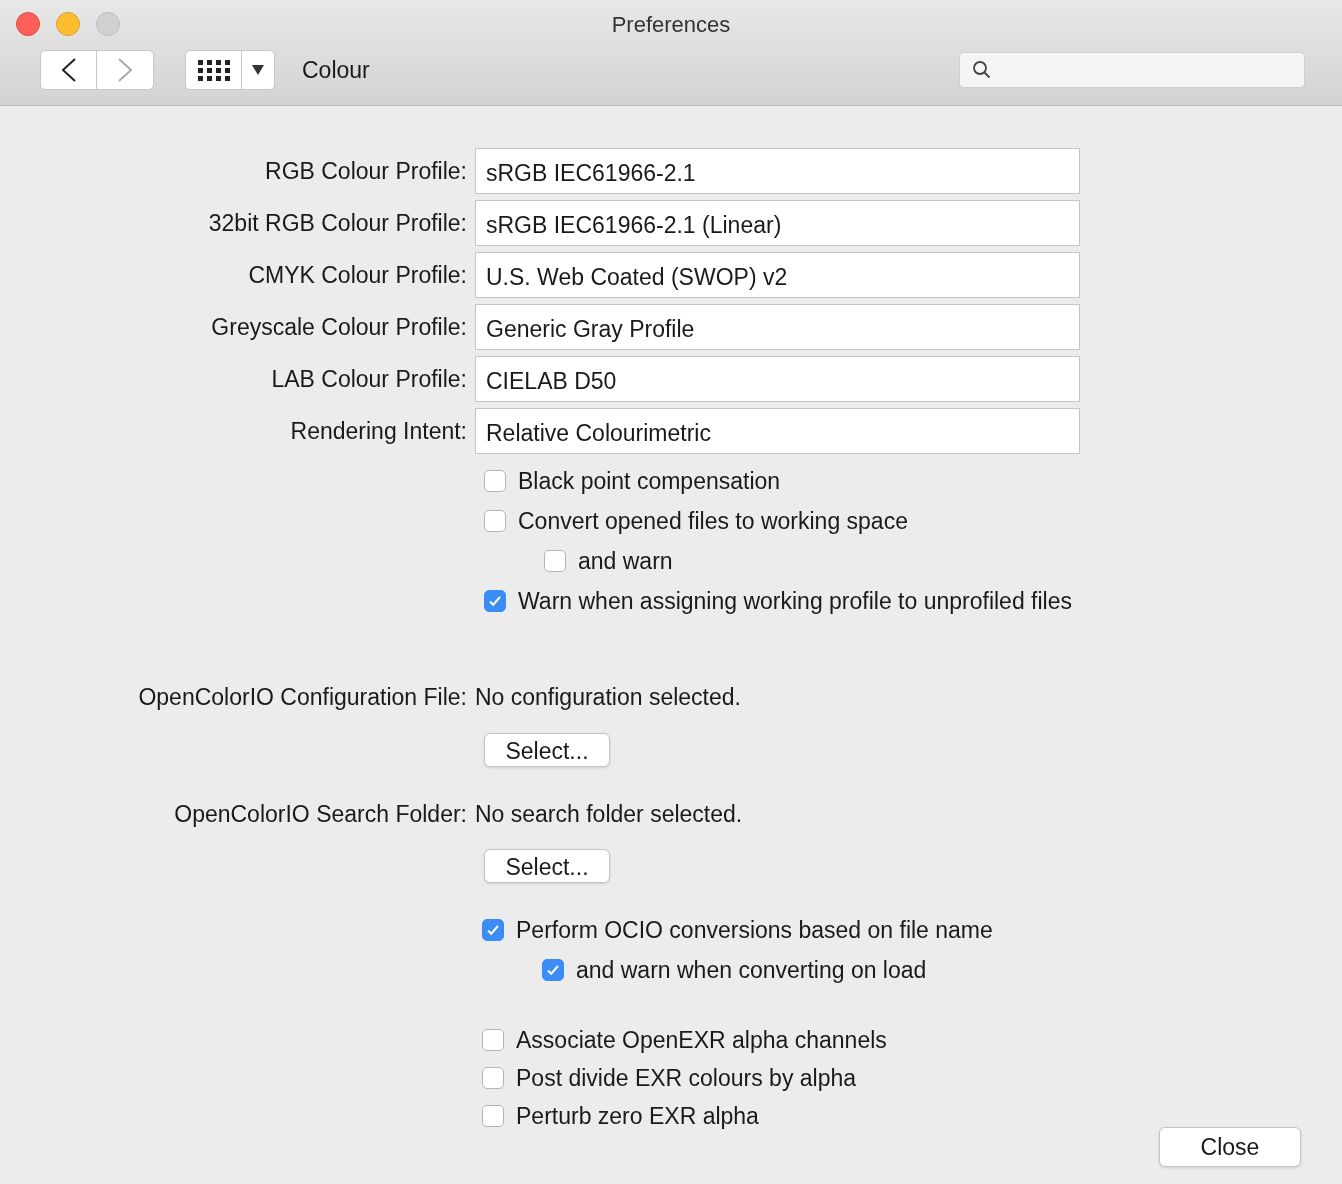 This screenshot has height=1184, width=1342. What do you see at coordinates (671, 24) in the screenshot?
I see `window-title: Preferences` at bounding box center [671, 24].